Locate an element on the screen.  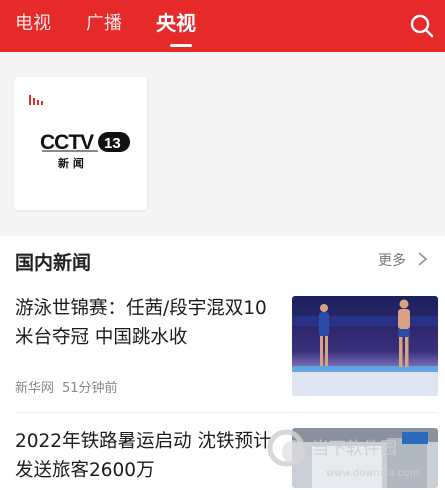
news-time: 51分钟前 is located at coordinates (90, 388).